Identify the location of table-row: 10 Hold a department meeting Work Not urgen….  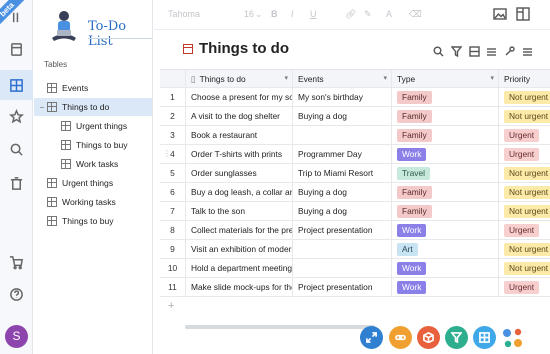
(355, 268).